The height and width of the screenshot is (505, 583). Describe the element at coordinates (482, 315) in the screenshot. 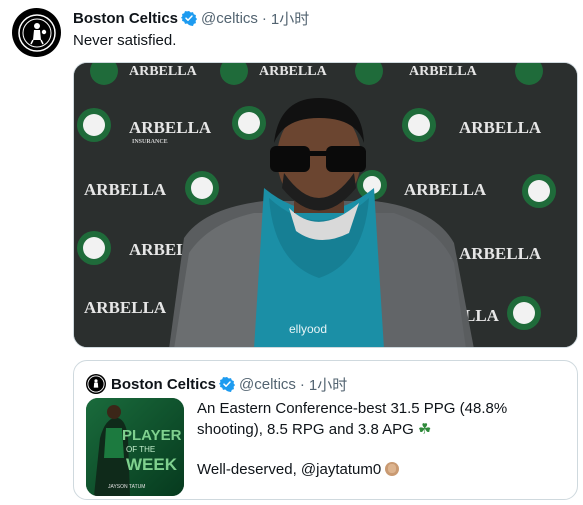

I see `svg-text: LLA` at that location.